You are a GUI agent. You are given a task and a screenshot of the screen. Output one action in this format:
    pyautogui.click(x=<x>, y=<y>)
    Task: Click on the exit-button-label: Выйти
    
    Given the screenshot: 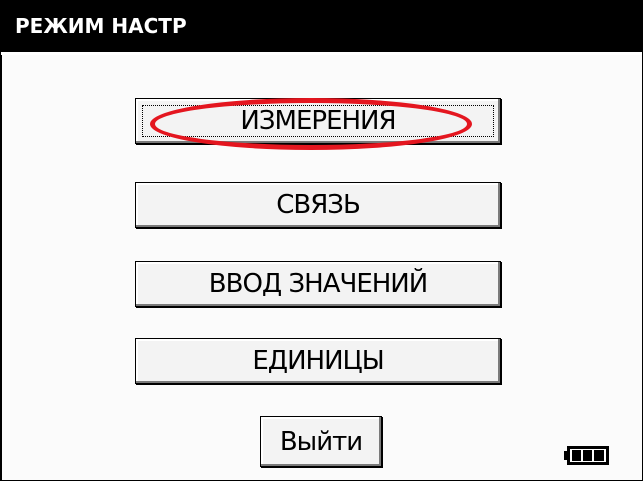 What is the action you would take?
    pyautogui.click(x=321, y=441)
    